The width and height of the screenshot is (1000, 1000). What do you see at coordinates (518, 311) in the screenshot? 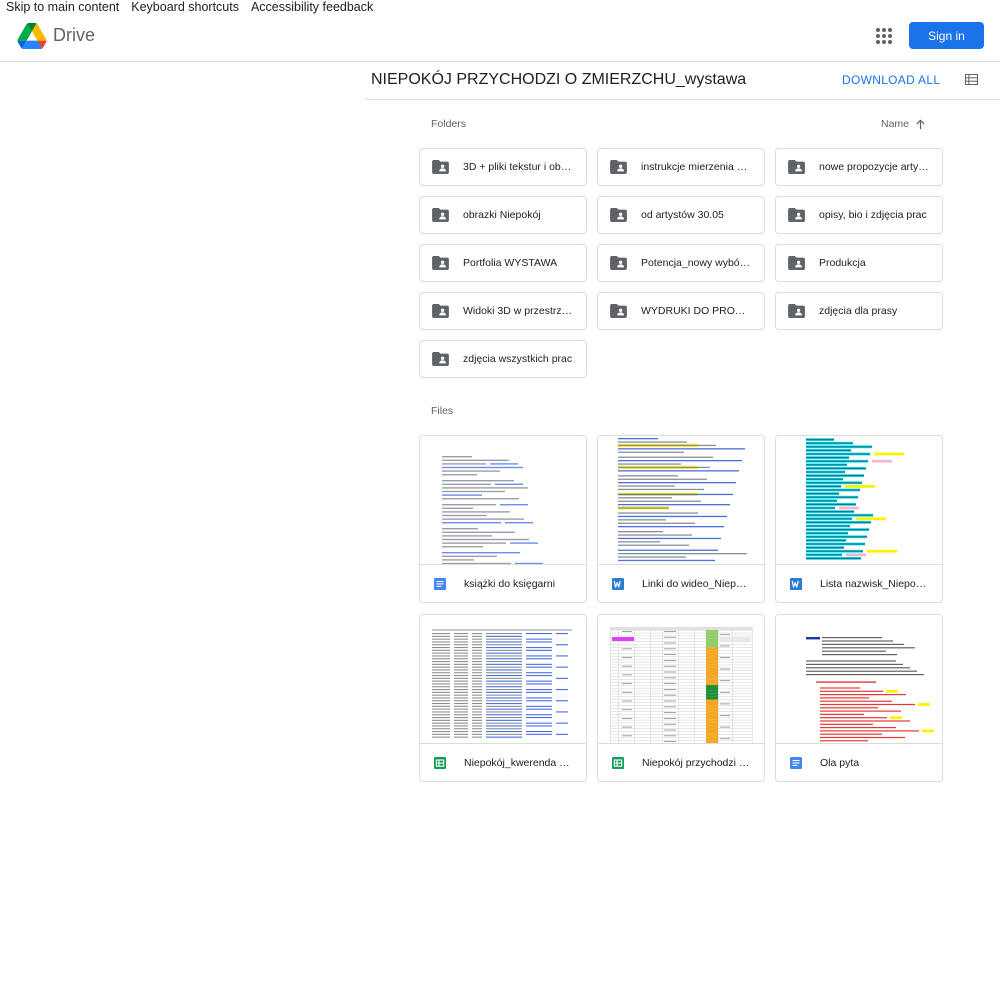
I see `folder-name: Widoki 3D w przestrzeni` at bounding box center [518, 311].